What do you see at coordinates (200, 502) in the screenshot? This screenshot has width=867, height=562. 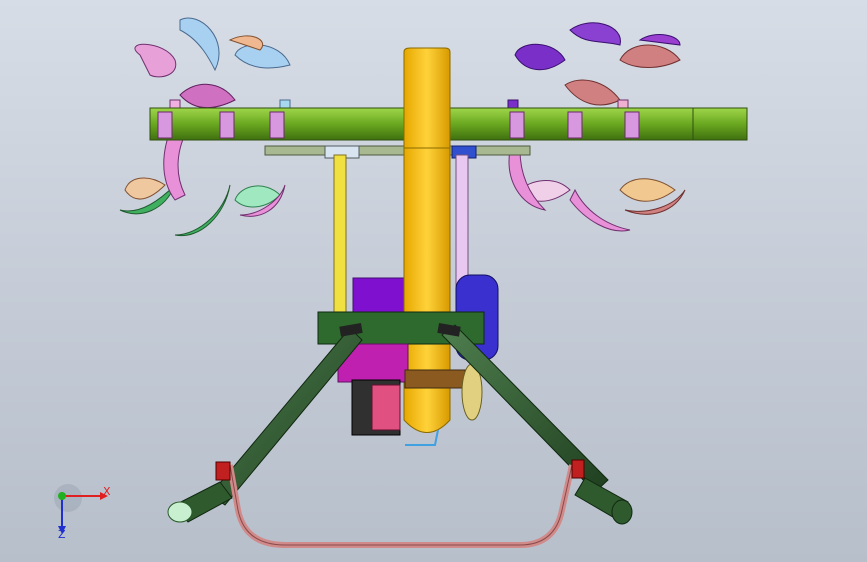 I see `left-grip` at bounding box center [200, 502].